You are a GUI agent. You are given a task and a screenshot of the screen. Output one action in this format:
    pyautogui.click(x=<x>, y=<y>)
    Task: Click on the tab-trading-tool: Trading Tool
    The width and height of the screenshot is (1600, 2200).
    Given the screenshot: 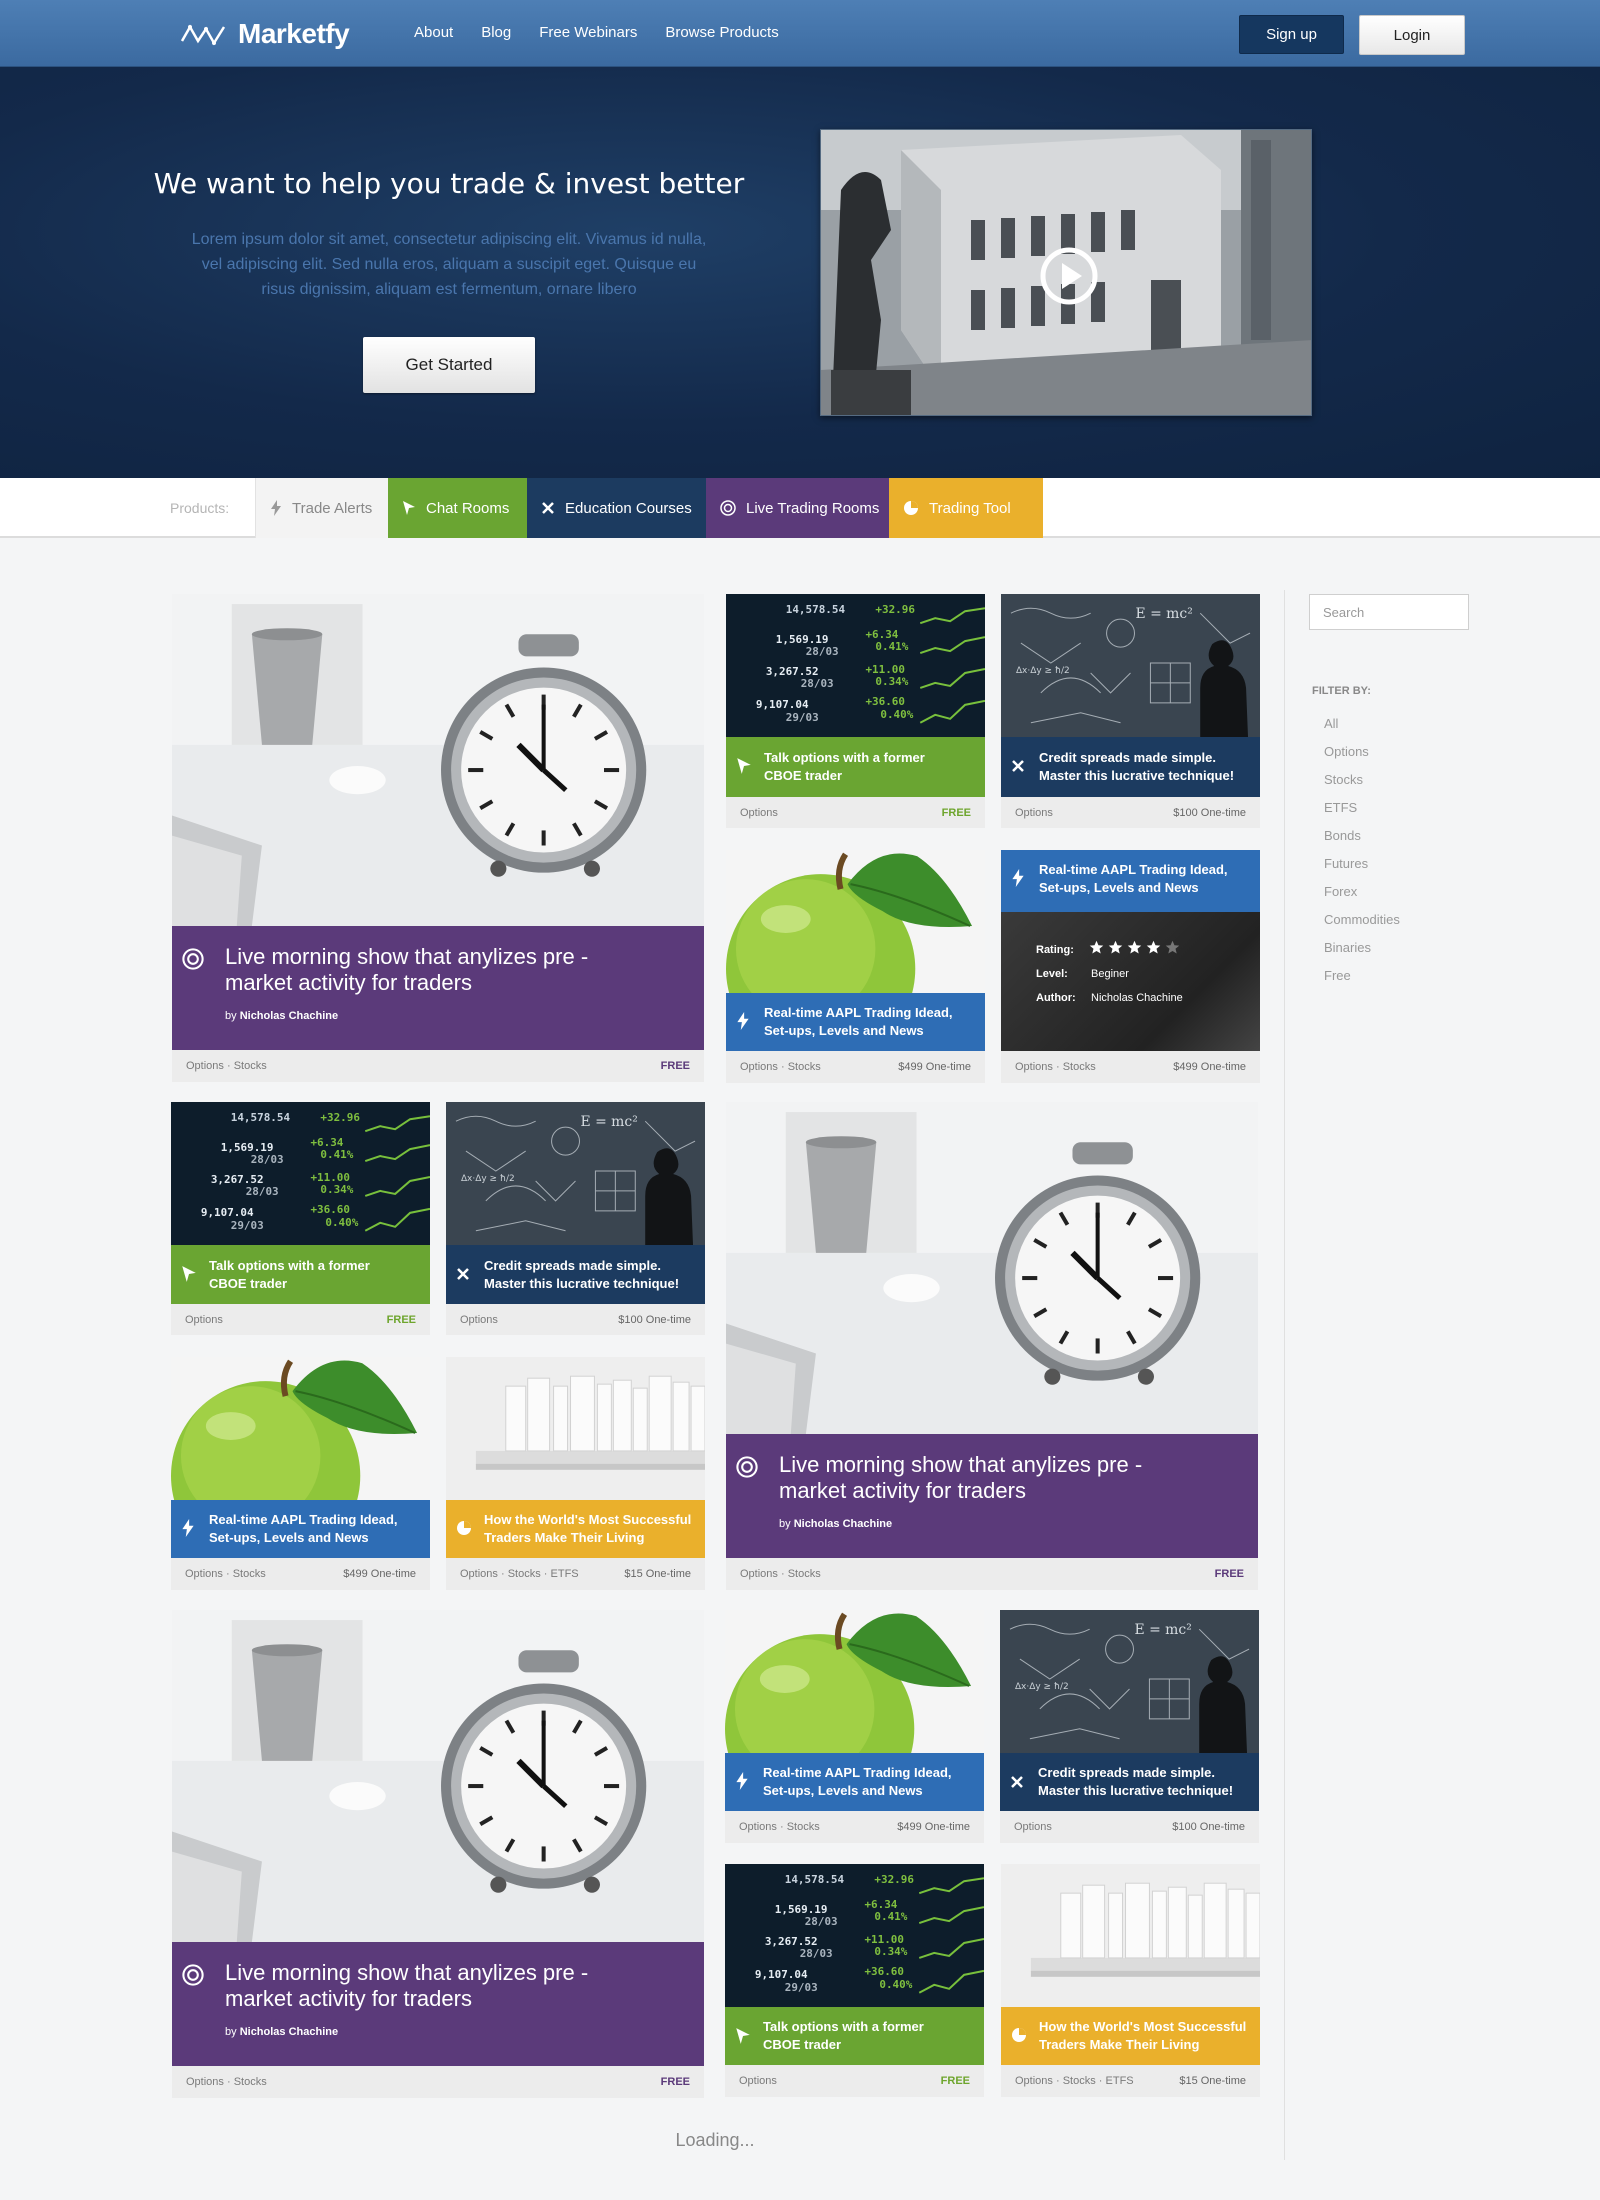 What is the action you would take?
    pyautogui.click(x=966, y=508)
    